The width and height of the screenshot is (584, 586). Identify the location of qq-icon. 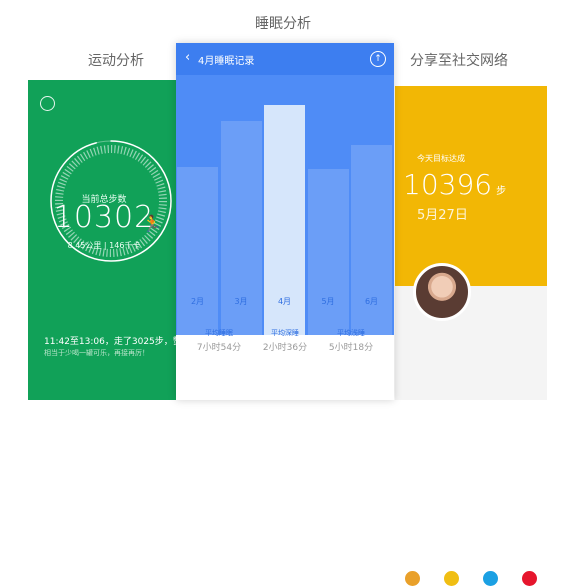
(490, 578).